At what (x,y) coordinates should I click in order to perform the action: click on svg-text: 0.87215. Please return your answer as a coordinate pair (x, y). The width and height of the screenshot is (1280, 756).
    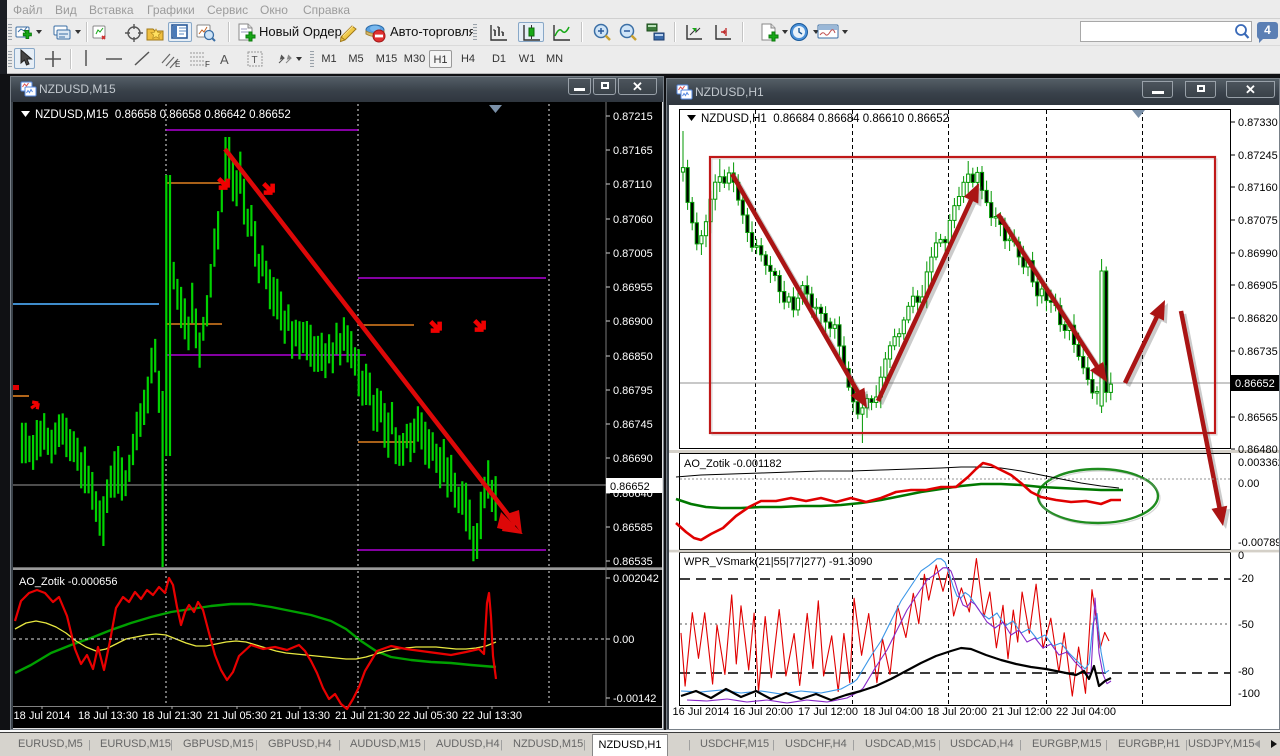
    Looking at the image, I should click on (633, 117).